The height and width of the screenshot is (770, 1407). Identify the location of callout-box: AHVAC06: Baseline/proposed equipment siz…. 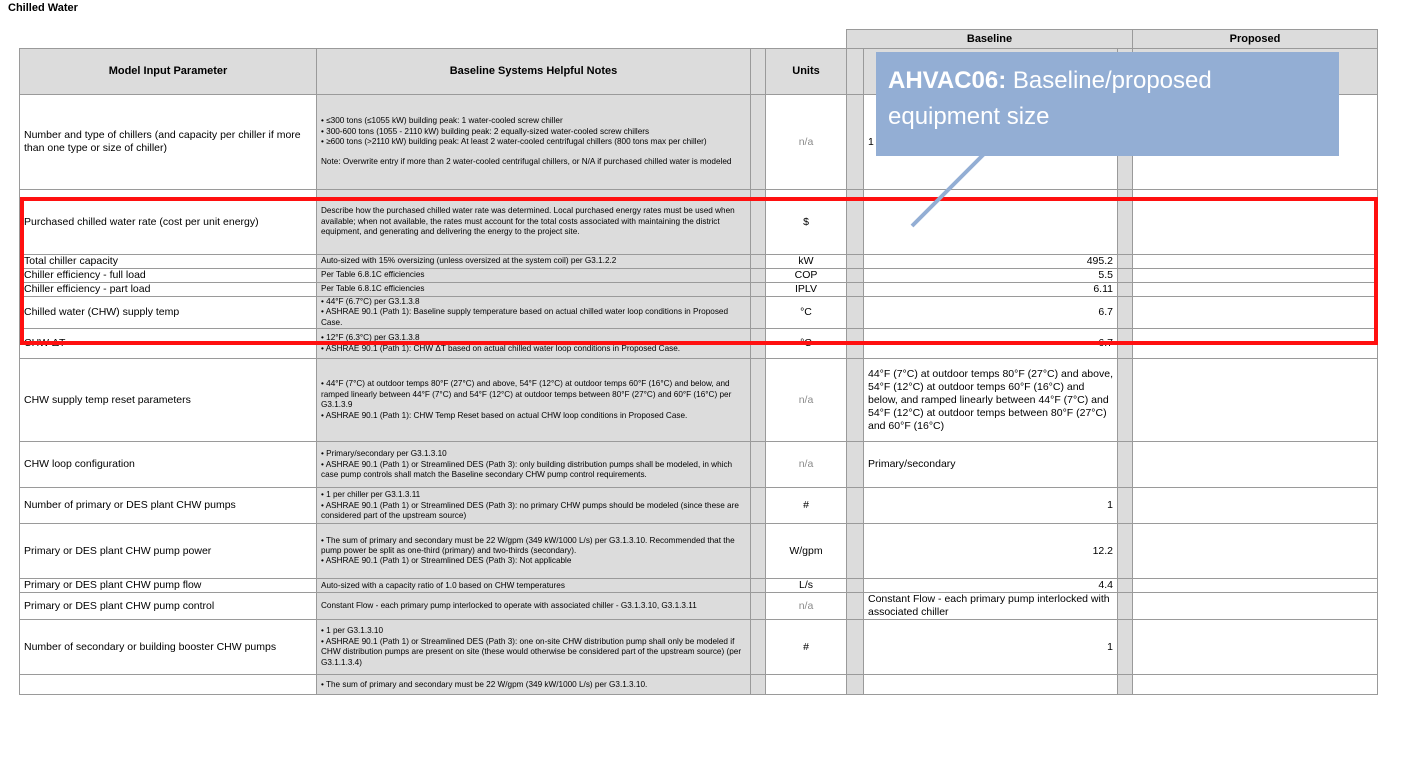
(1107, 104).